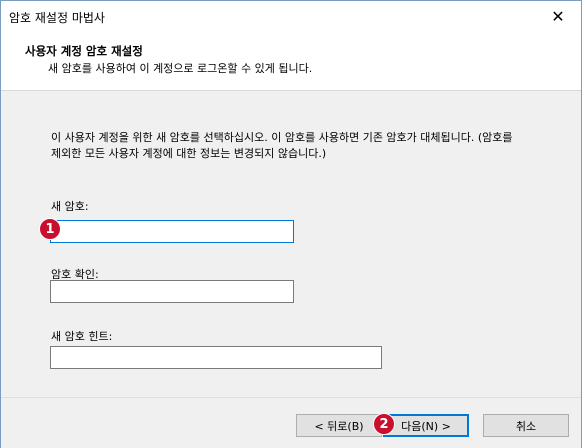 Image resolution: width=582 pixels, height=448 pixels. What do you see at coordinates (526, 425) in the screenshot?
I see `cancel-button: 취소` at bounding box center [526, 425].